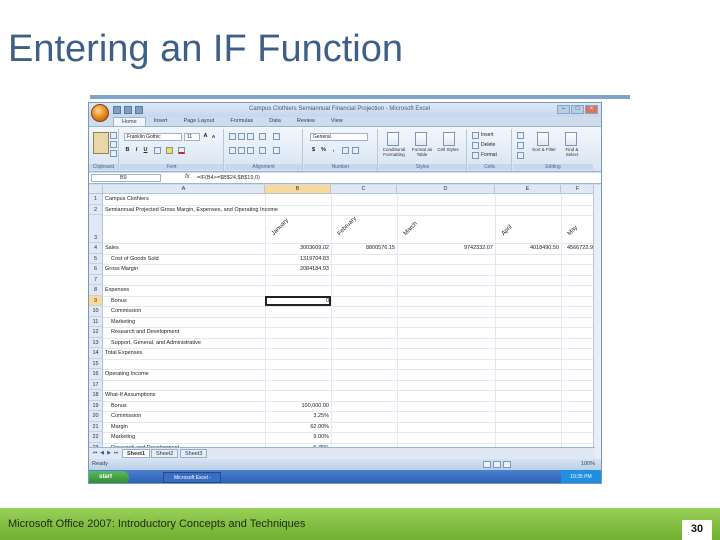  I want to click on cell-a11: Marketing, so click(123, 322).